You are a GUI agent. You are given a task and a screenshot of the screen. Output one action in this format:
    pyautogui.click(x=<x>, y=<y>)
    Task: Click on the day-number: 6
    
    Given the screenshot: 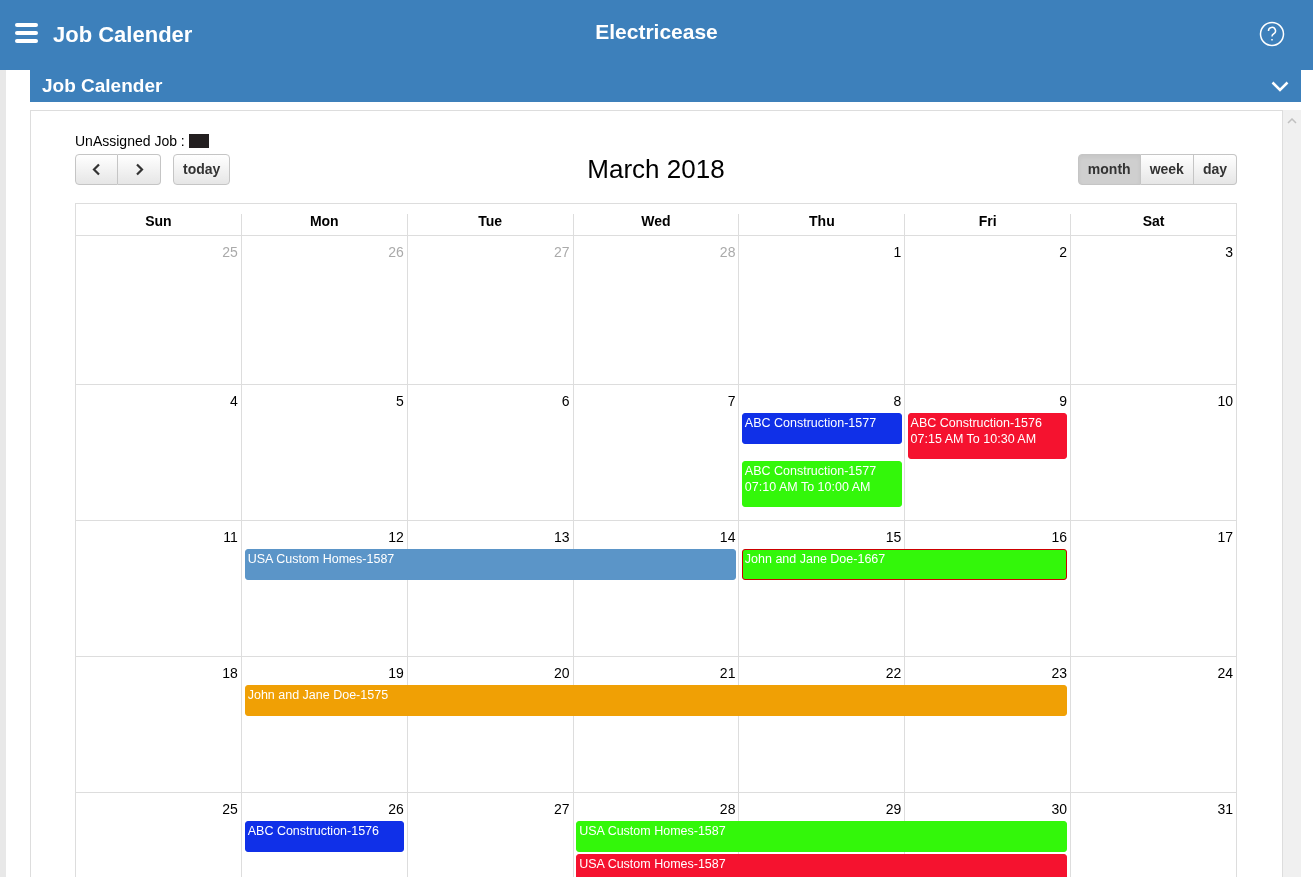 What is the action you would take?
    pyautogui.click(x=565, y=401)
    